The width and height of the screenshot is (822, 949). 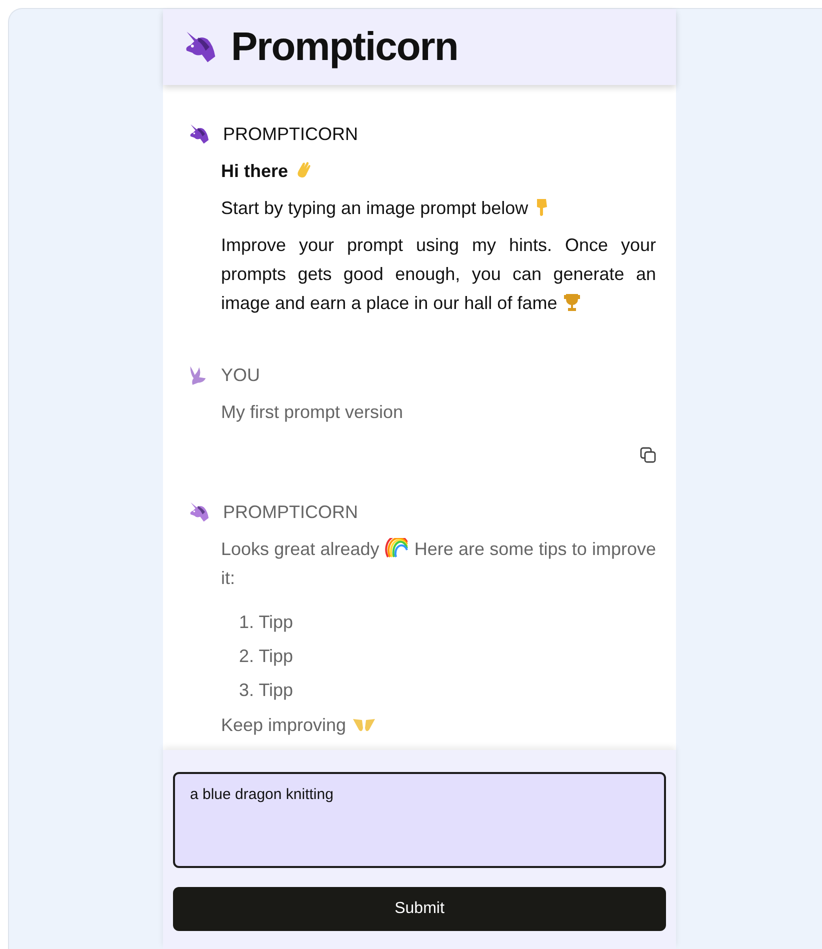 I want to click on message-text: My first prompt version, so click(x=312, y=412).